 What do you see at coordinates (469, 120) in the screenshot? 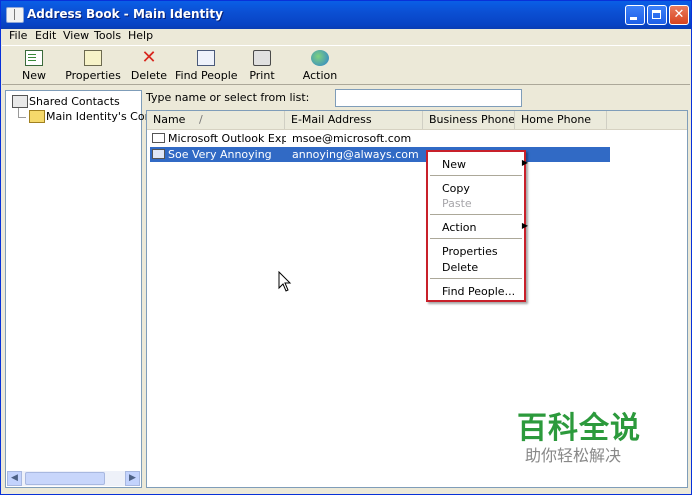
I see `column-header-business-phone: Business Phone` at bounding box center [469, 120].